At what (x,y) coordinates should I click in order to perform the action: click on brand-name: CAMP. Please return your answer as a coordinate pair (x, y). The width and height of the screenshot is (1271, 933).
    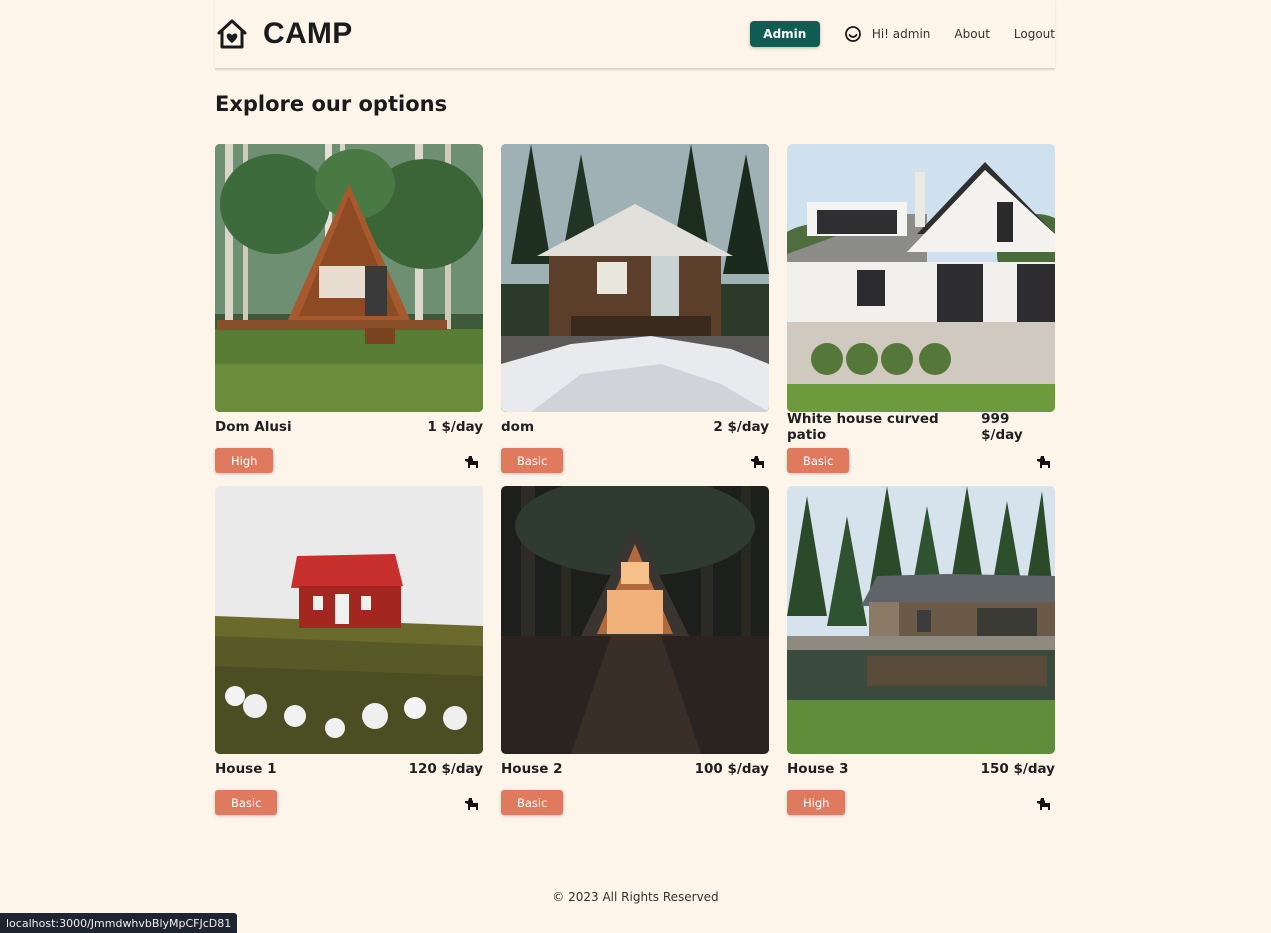
    Looking at the image, I should click on (308, 33).